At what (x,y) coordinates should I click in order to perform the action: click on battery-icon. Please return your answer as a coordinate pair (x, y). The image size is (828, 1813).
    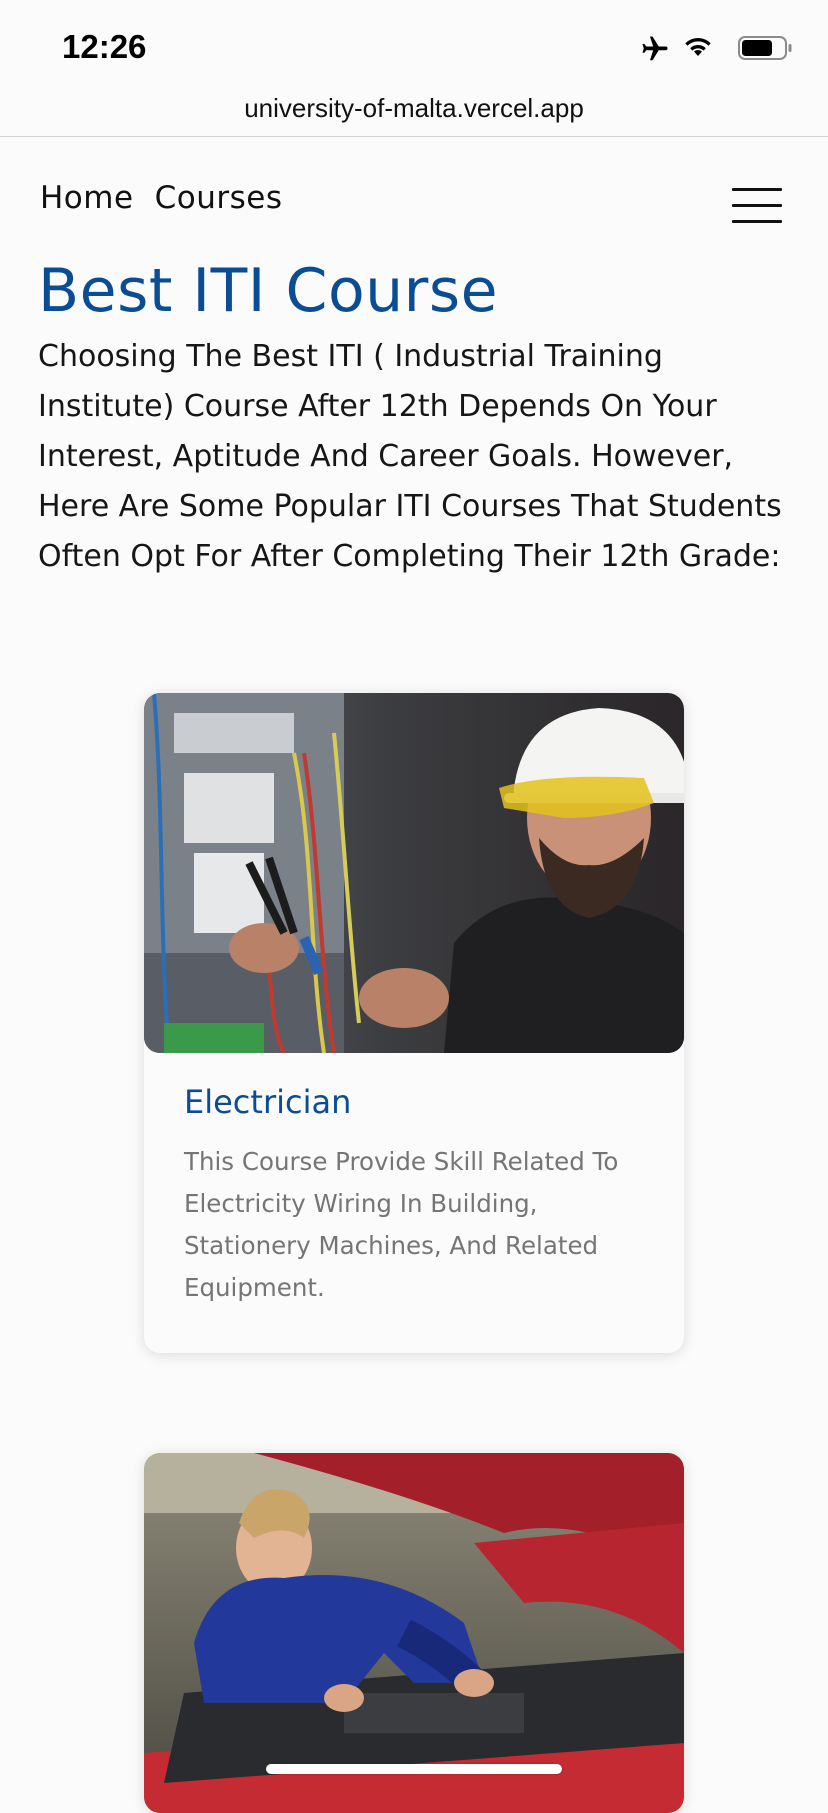
    Looking at the image, I should click on (765, 48).